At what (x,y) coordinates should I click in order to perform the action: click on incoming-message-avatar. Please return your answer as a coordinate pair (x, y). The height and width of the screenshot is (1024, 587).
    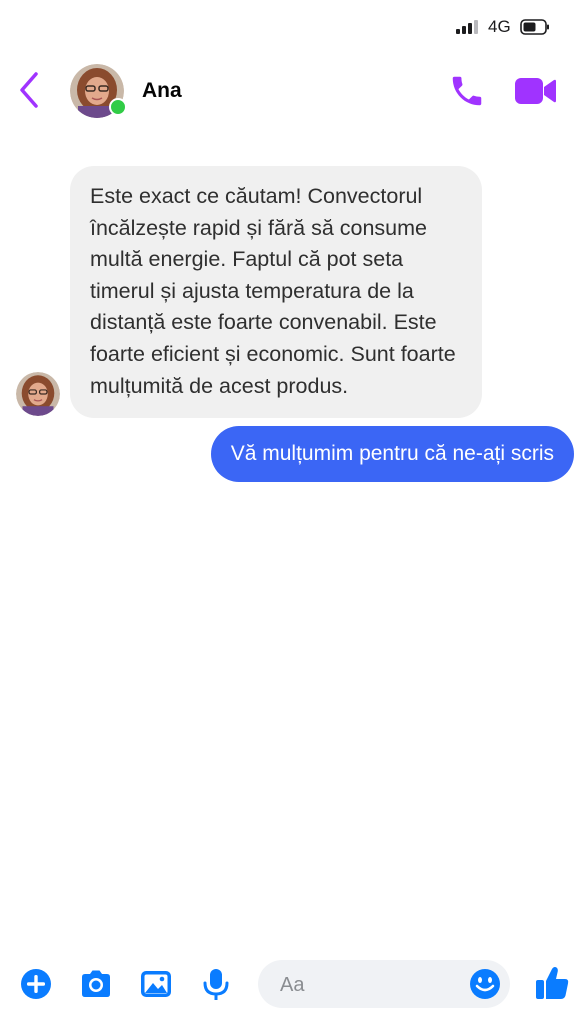
    Looking at the image, I should click on (38, 394).